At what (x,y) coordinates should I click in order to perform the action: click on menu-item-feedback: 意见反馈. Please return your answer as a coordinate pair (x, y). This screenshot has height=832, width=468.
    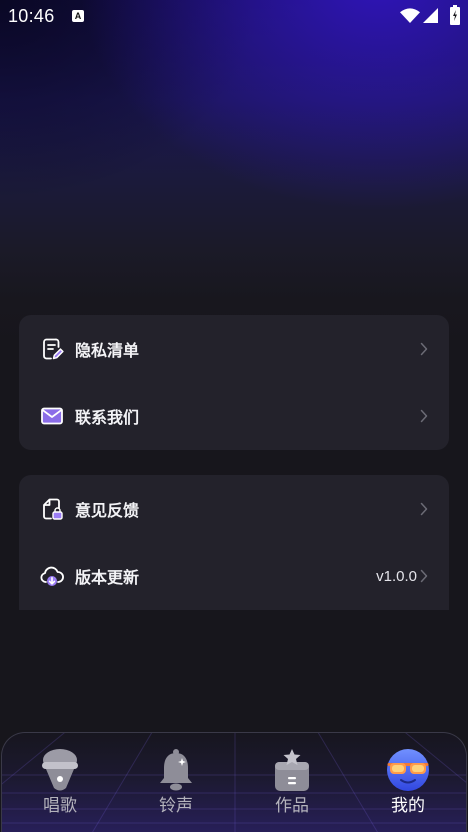
    Looking at the image, I should click on (234, 509).